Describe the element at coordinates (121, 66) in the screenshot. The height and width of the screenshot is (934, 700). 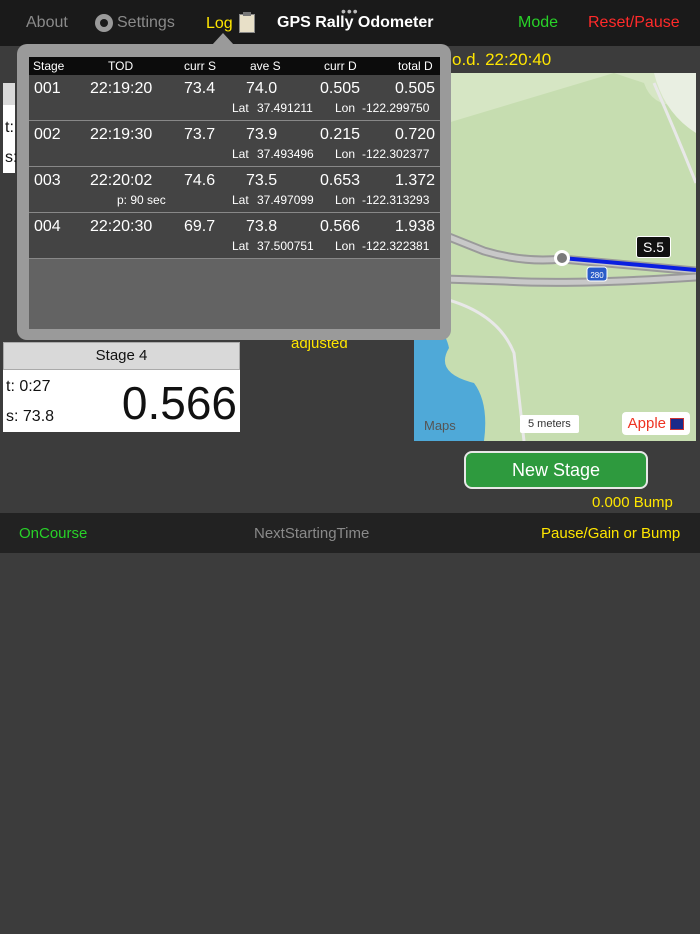
I see `col-tod: TOD` at that location.